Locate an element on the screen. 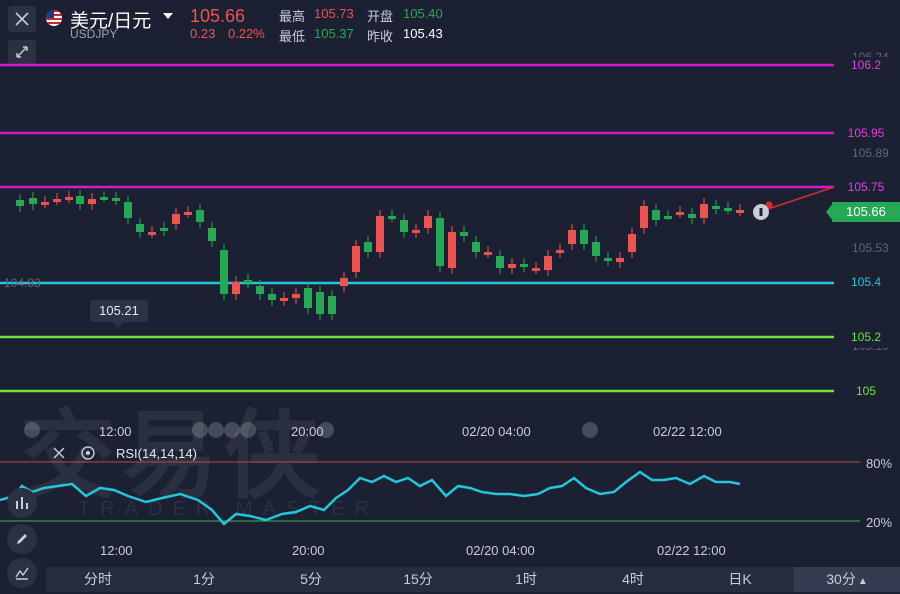 The image size is (900, 594). close-indicator-icon is located at coordinates (59, 455).